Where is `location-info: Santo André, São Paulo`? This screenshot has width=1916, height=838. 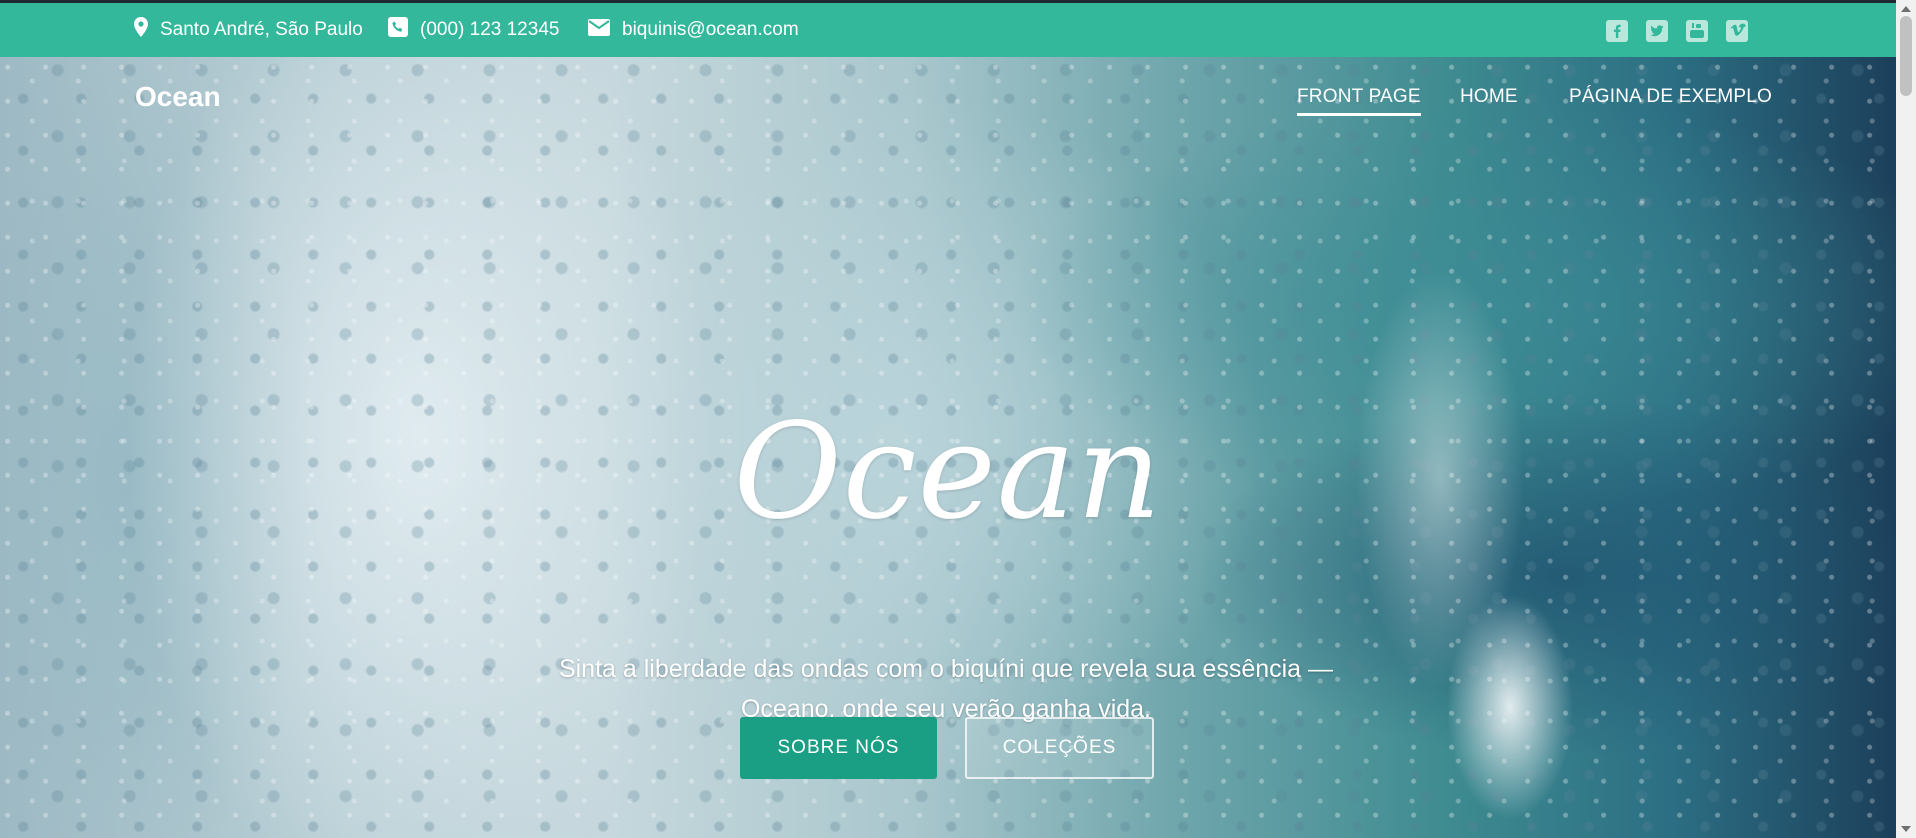
location-info: Santo André, São Paulo is located at coordinates (248, 30).